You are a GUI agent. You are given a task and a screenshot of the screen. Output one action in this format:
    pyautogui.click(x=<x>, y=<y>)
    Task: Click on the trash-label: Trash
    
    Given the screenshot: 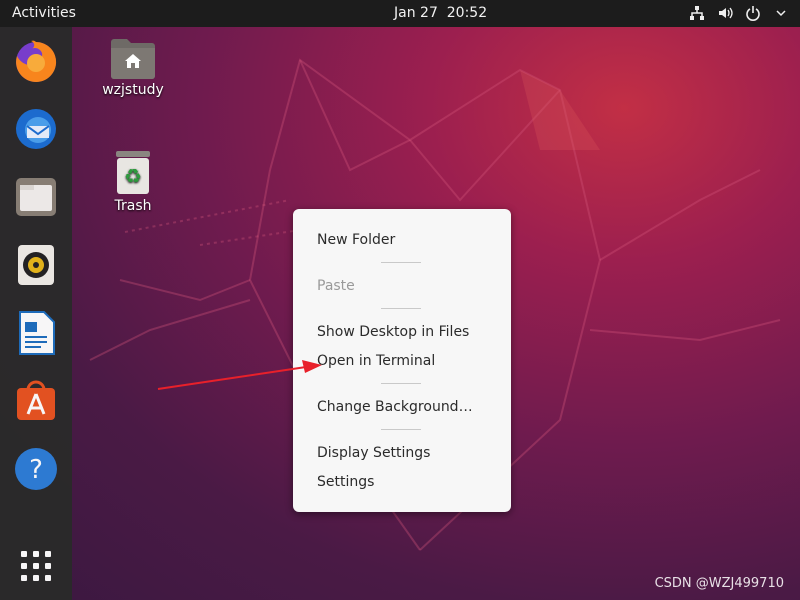 What is the action you would take?
    pyautogui.click(x=133, y=206)
    